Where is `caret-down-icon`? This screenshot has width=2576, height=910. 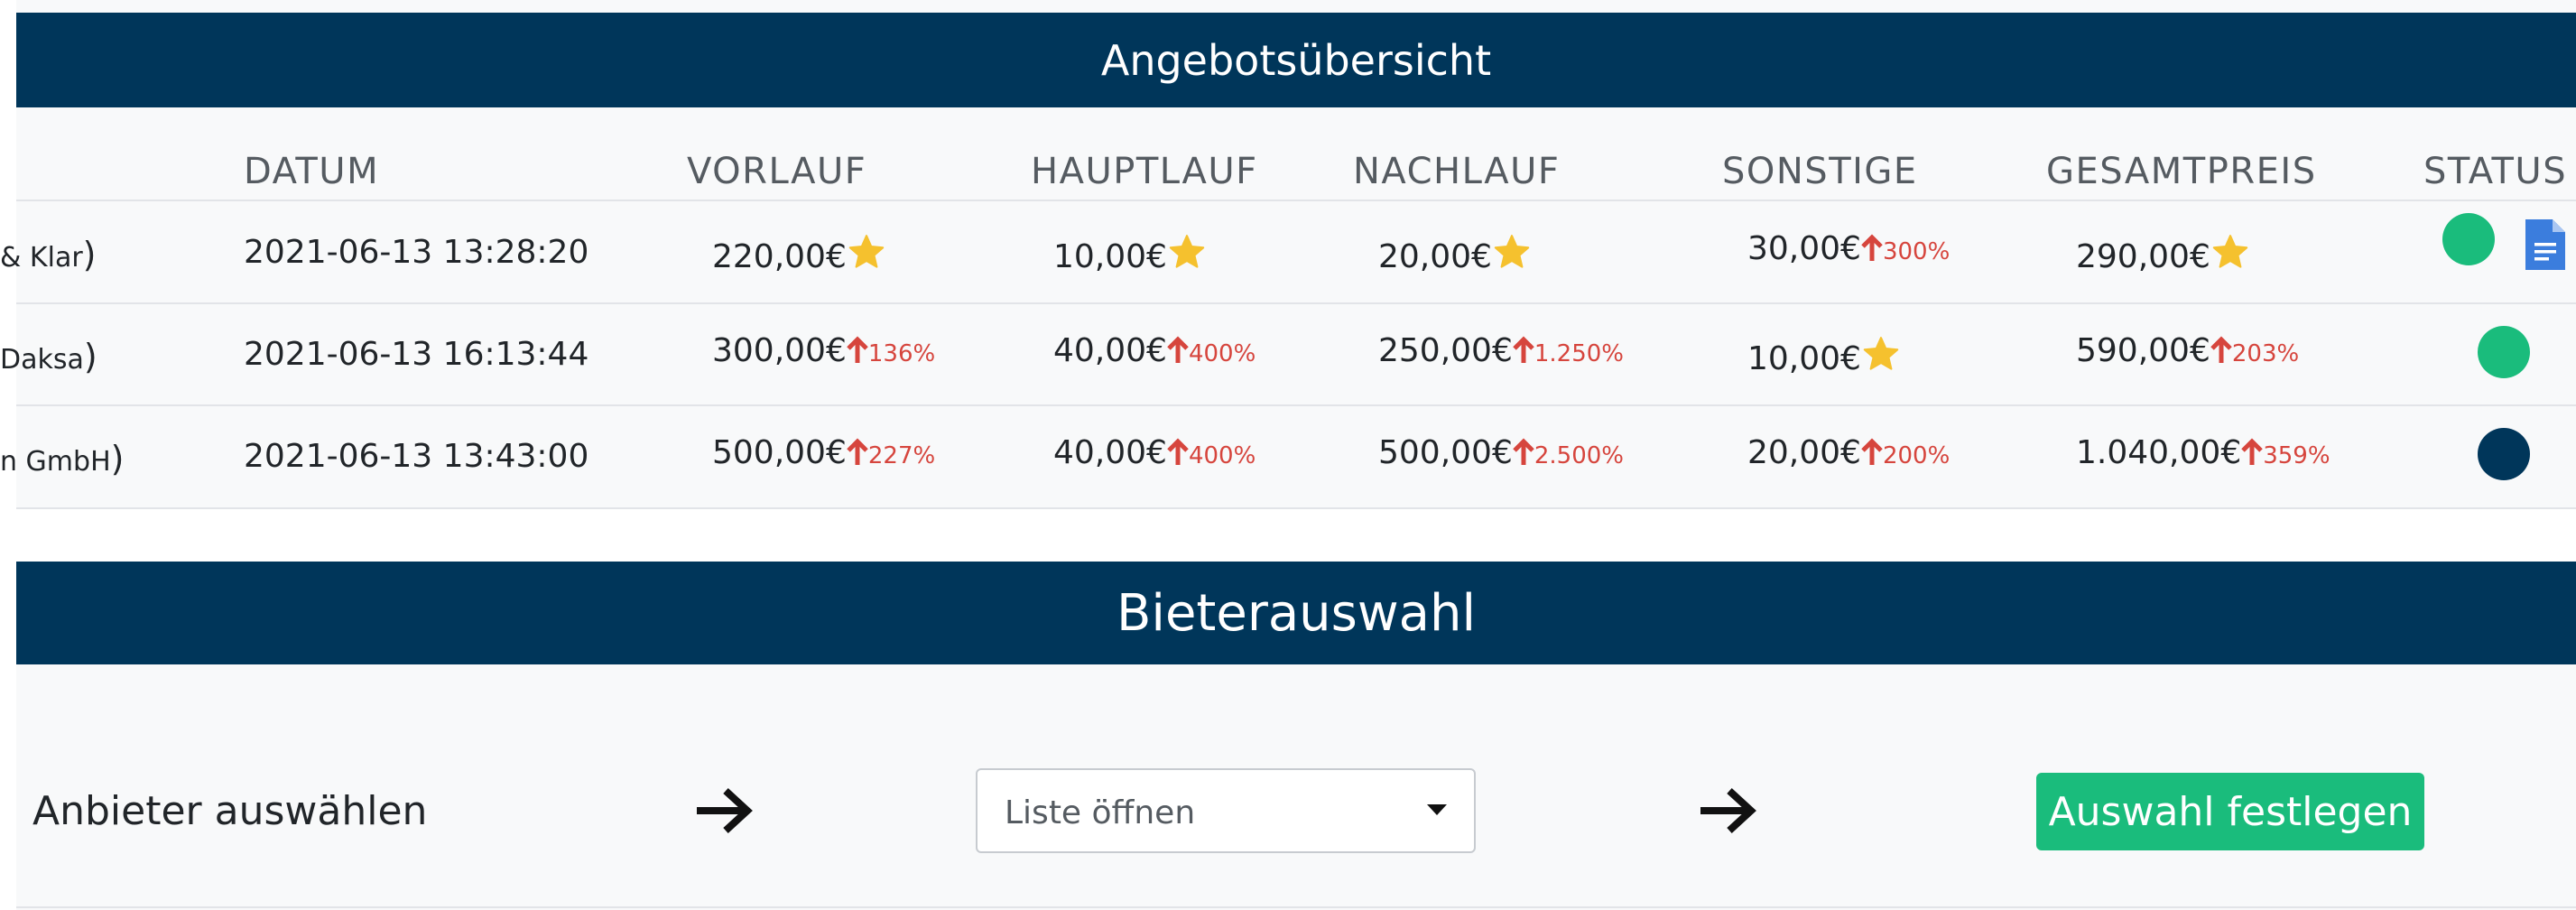
caret-down-icon is located at coordinates (1437, 809).